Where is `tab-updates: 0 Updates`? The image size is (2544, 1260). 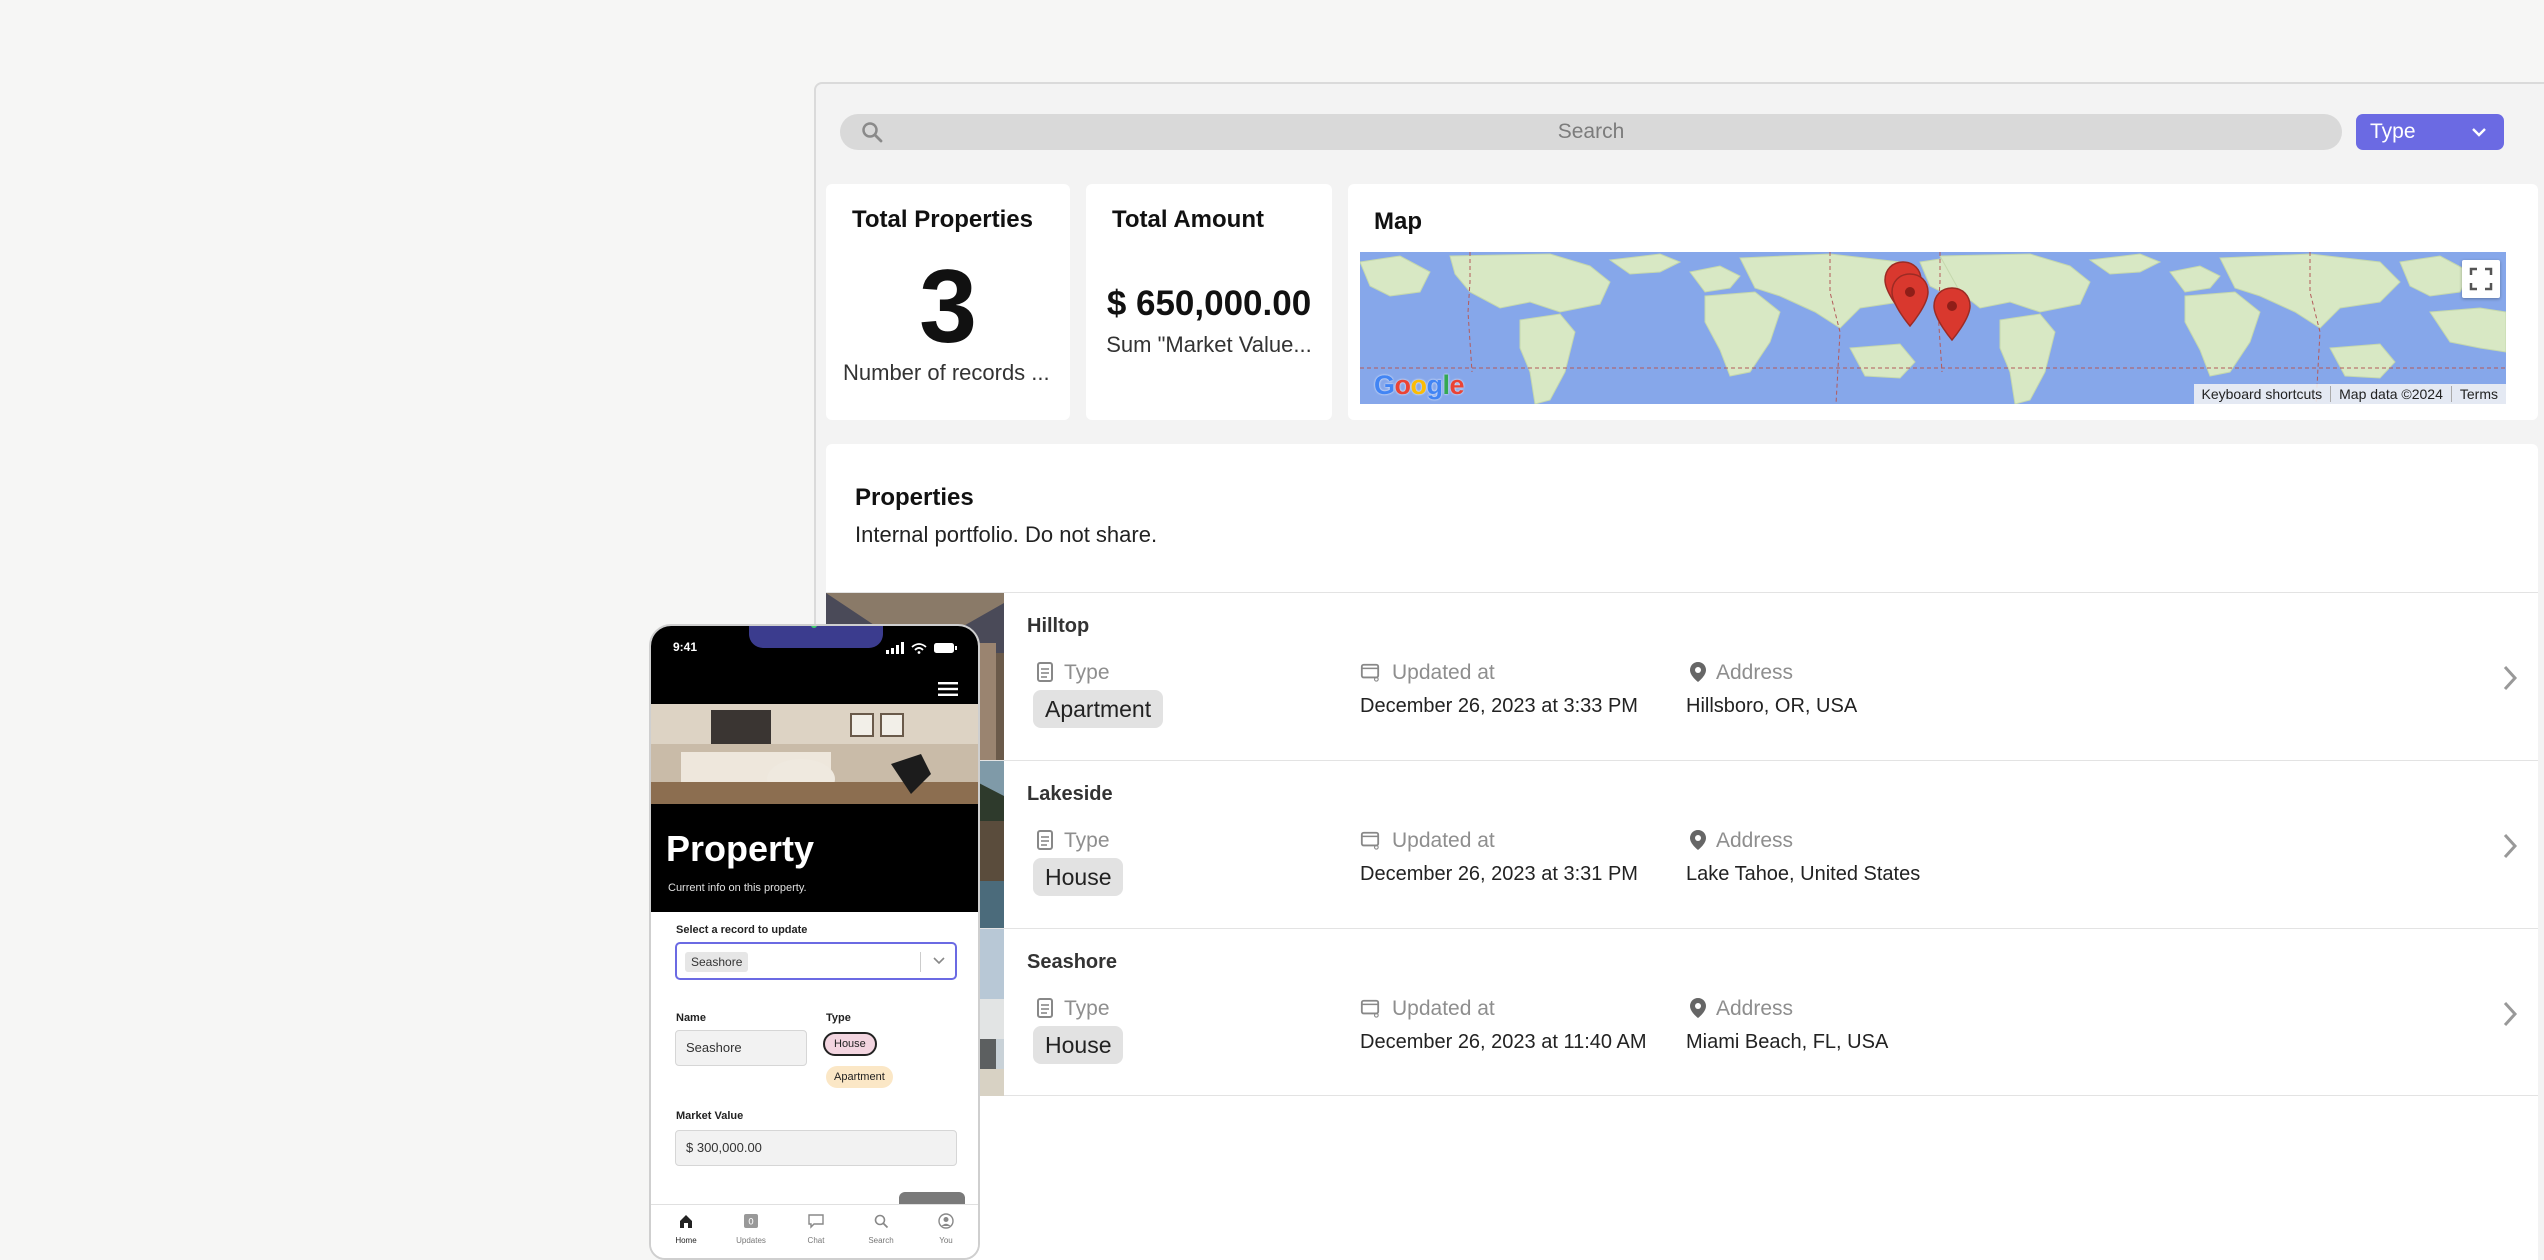 tab-updates: 0 Updates is located at coordinates (751, 1229).